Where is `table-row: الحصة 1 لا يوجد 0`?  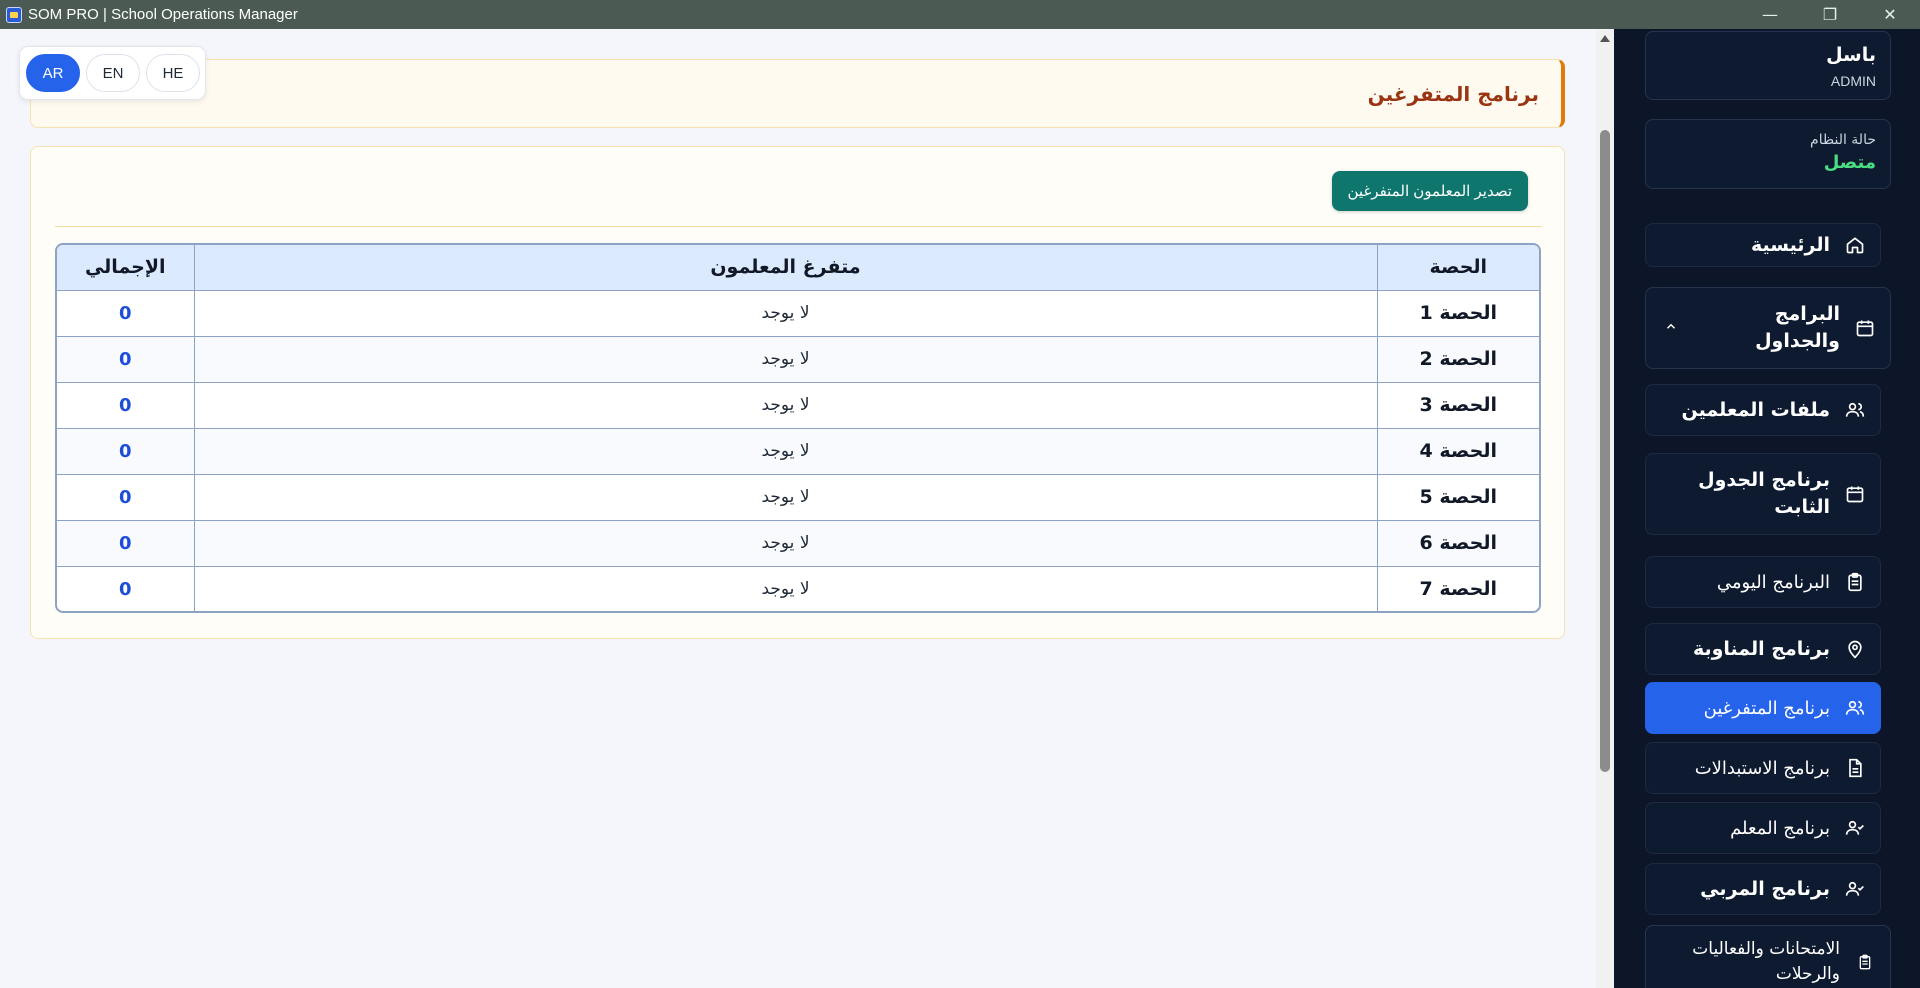 table-row: الحصة 1 لا يوجد 0 is located at coordinates (798, 313).